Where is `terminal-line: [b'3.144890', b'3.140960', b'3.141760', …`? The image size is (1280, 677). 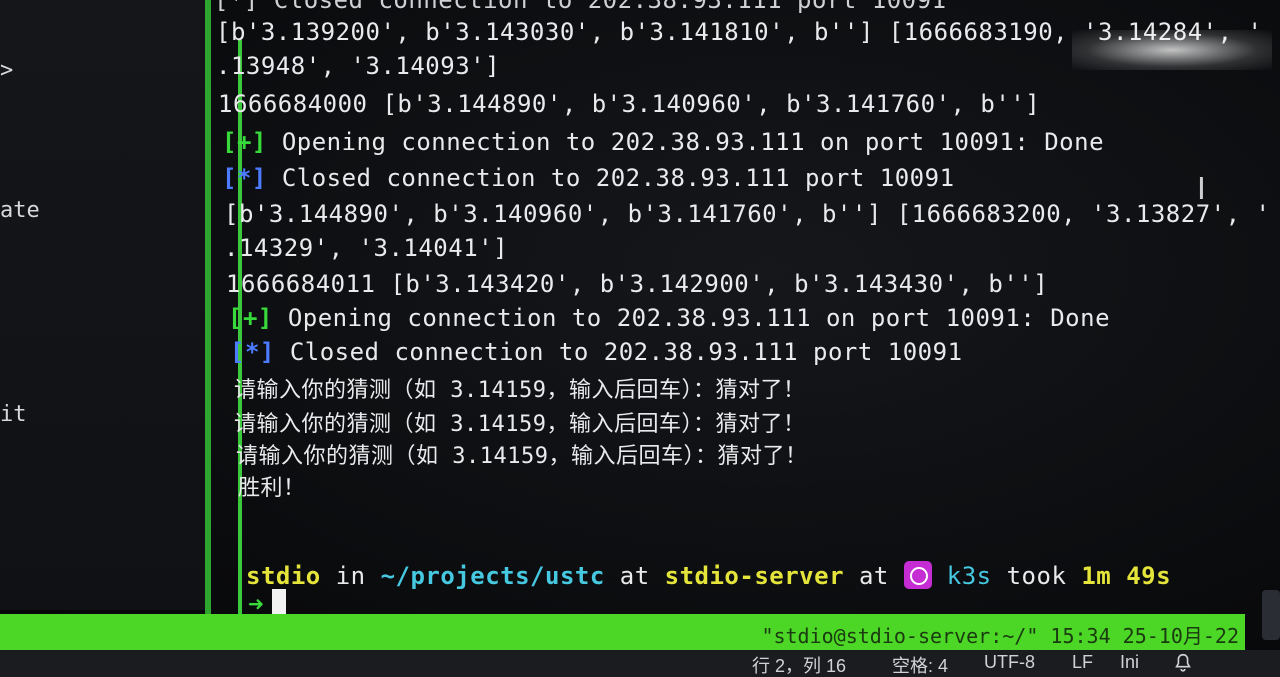
terminal-line: [b'3.144890', b'3.140960', b'3.141760', … is located at coordinates (747, 214).